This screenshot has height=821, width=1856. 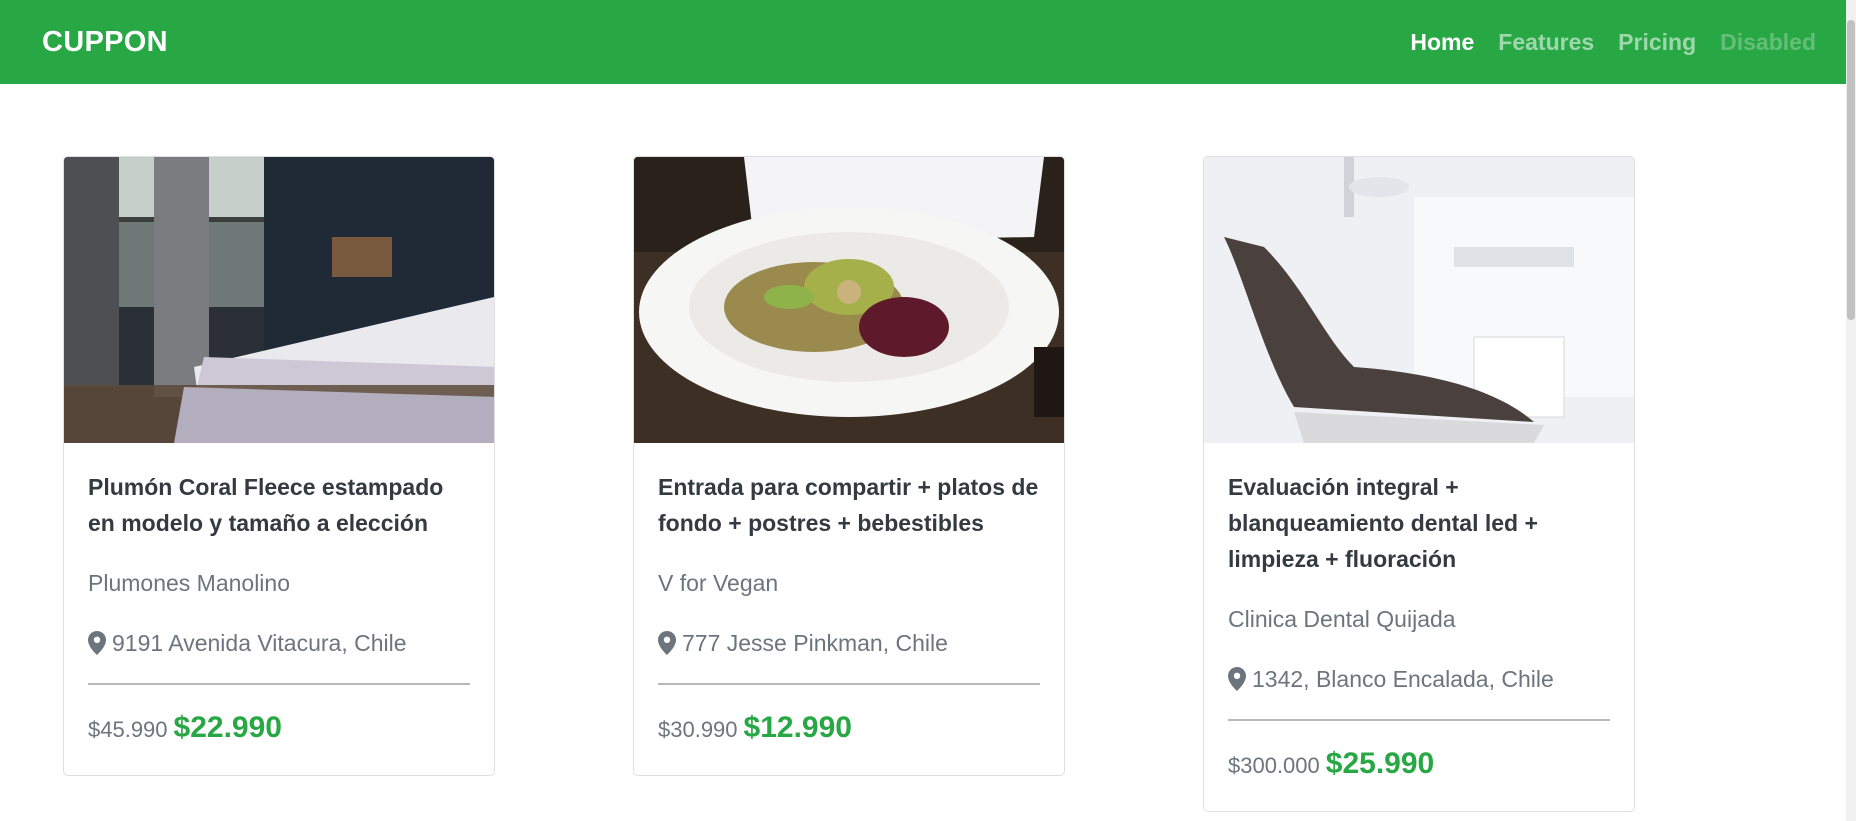 I want to click on original-price: $30.990, so click(x=698, y=729).